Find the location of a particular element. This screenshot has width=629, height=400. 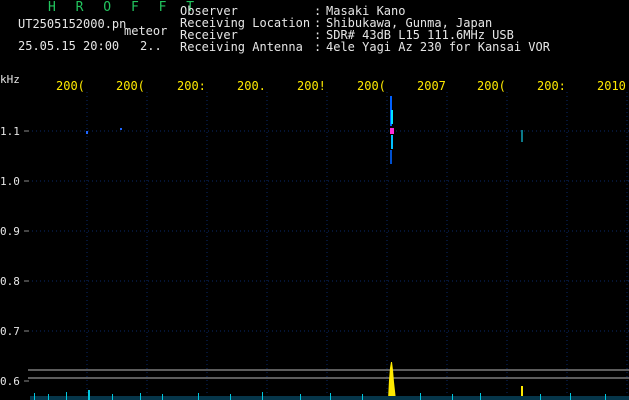

faint-echo is located at coordinates (522, 136).